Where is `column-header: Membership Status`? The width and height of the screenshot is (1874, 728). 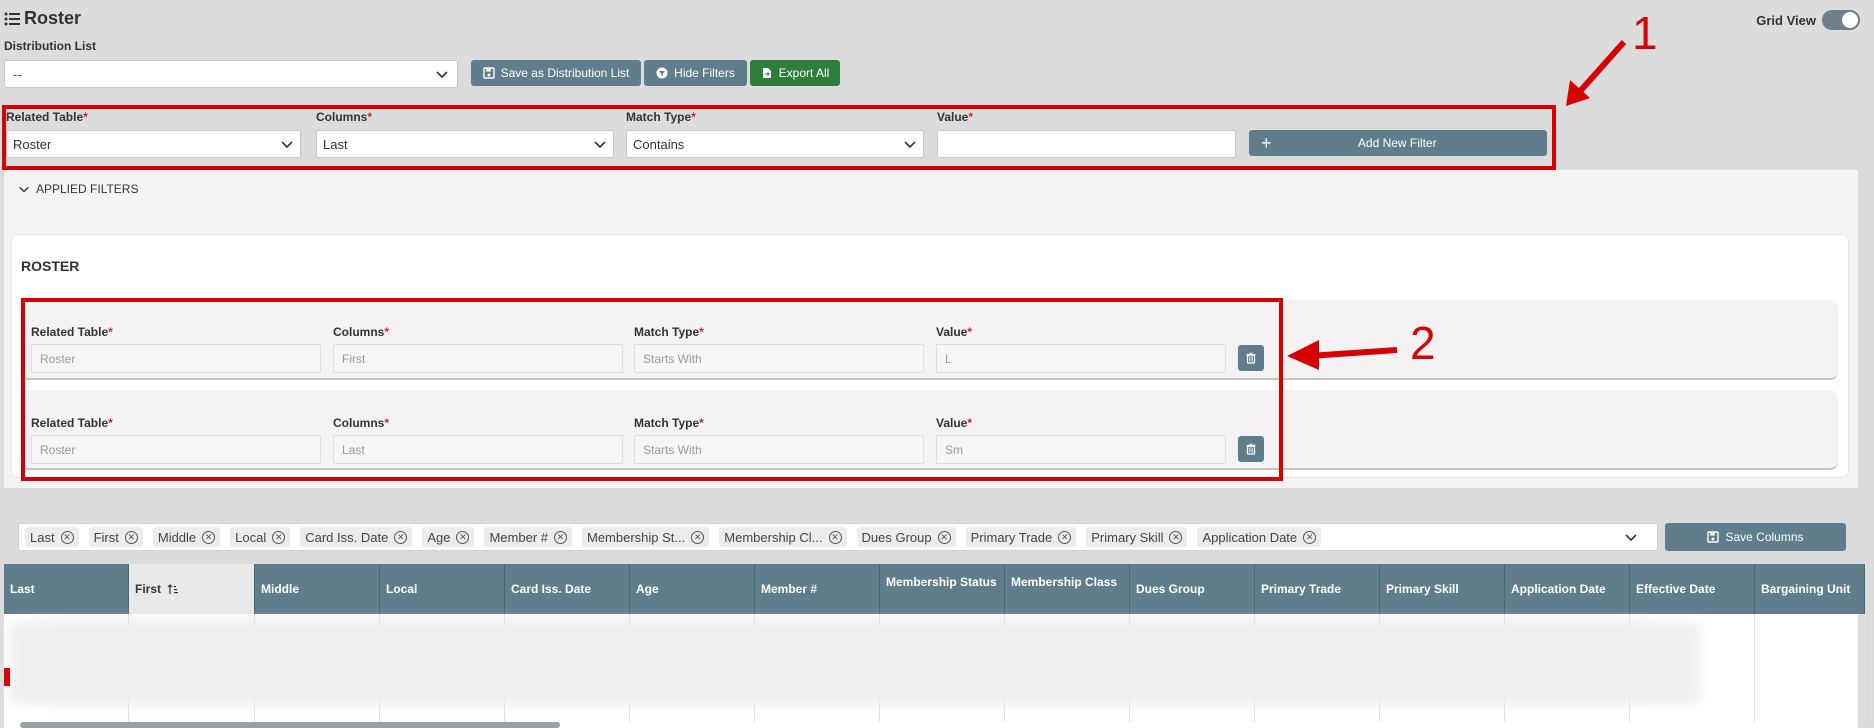 column-header: Membership Status is located at coordinates (942, 589).